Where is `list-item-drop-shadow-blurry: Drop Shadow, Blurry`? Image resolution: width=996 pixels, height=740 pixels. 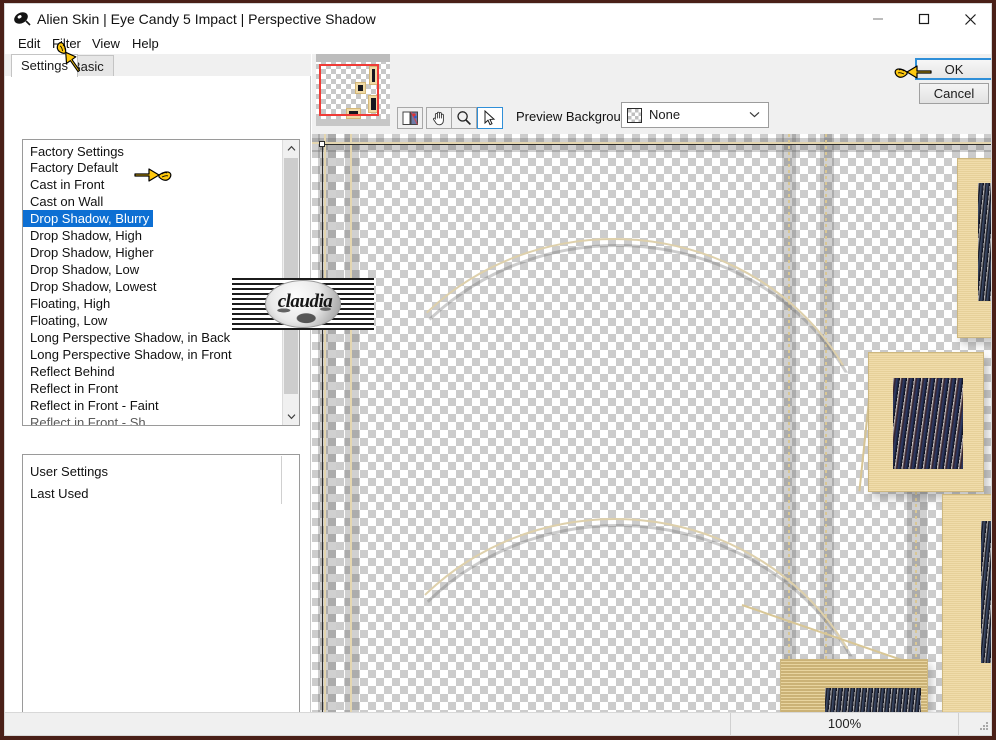
list-item-drop-shadow-blurry: Drop Shadow, Blurry is located at coordinates (88, 218).